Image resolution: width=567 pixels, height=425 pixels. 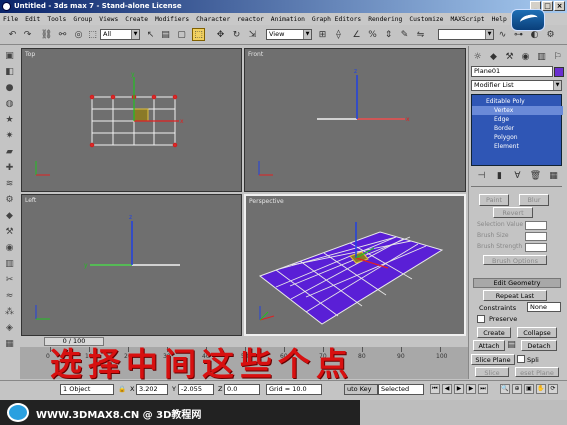 I want to click on helper-icon: ✚, so click(x=9, y=167).